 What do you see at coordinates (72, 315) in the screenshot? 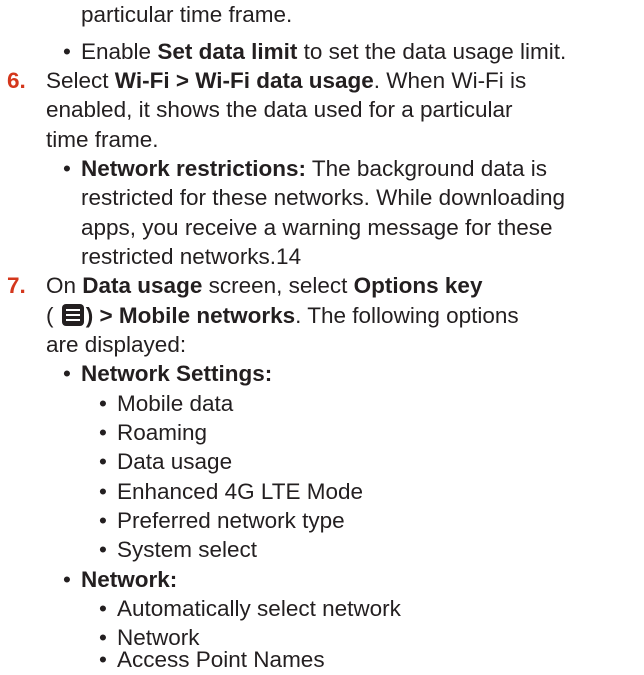
I see `options-menu-icon` at bounding box center [72, 315].